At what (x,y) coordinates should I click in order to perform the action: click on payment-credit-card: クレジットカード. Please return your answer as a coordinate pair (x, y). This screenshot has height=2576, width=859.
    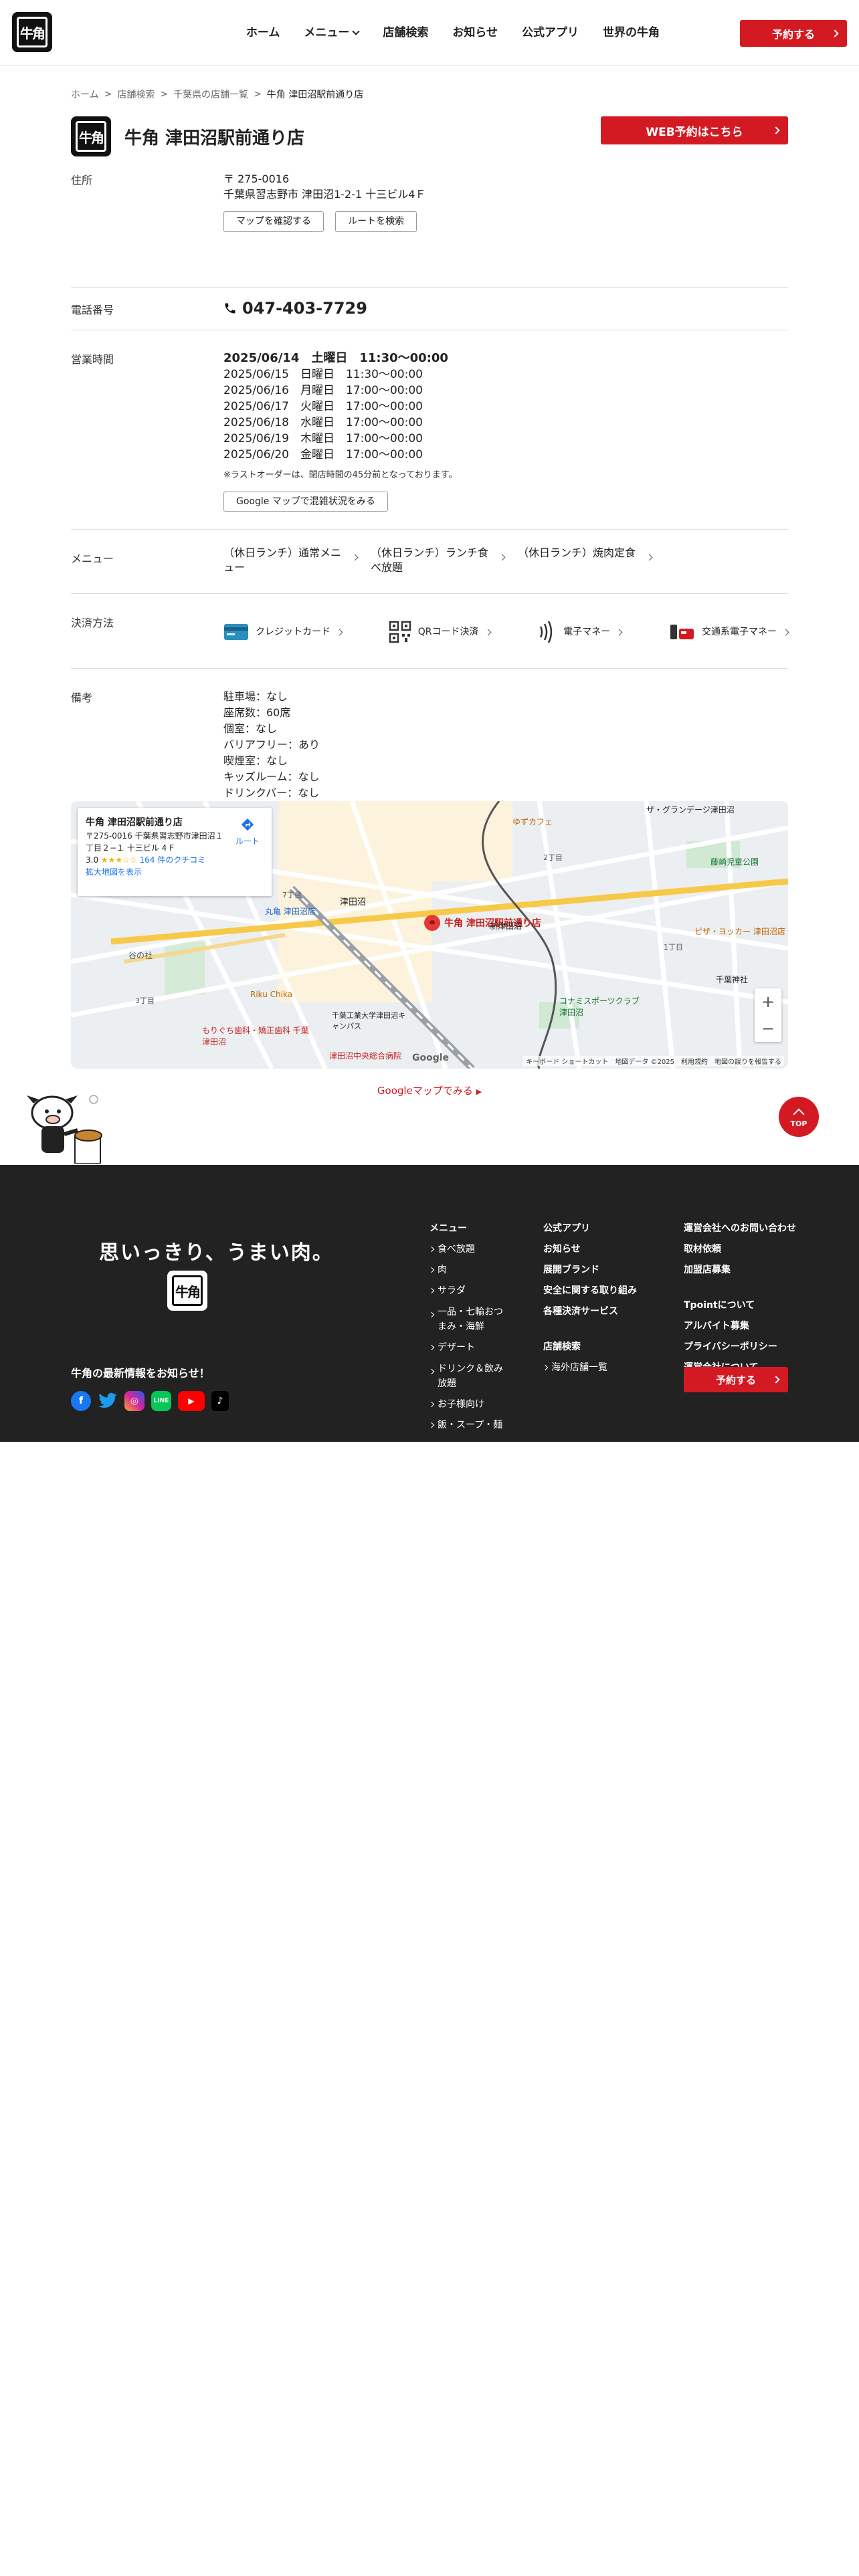
    Looking at the image, I should click on (283, 632).